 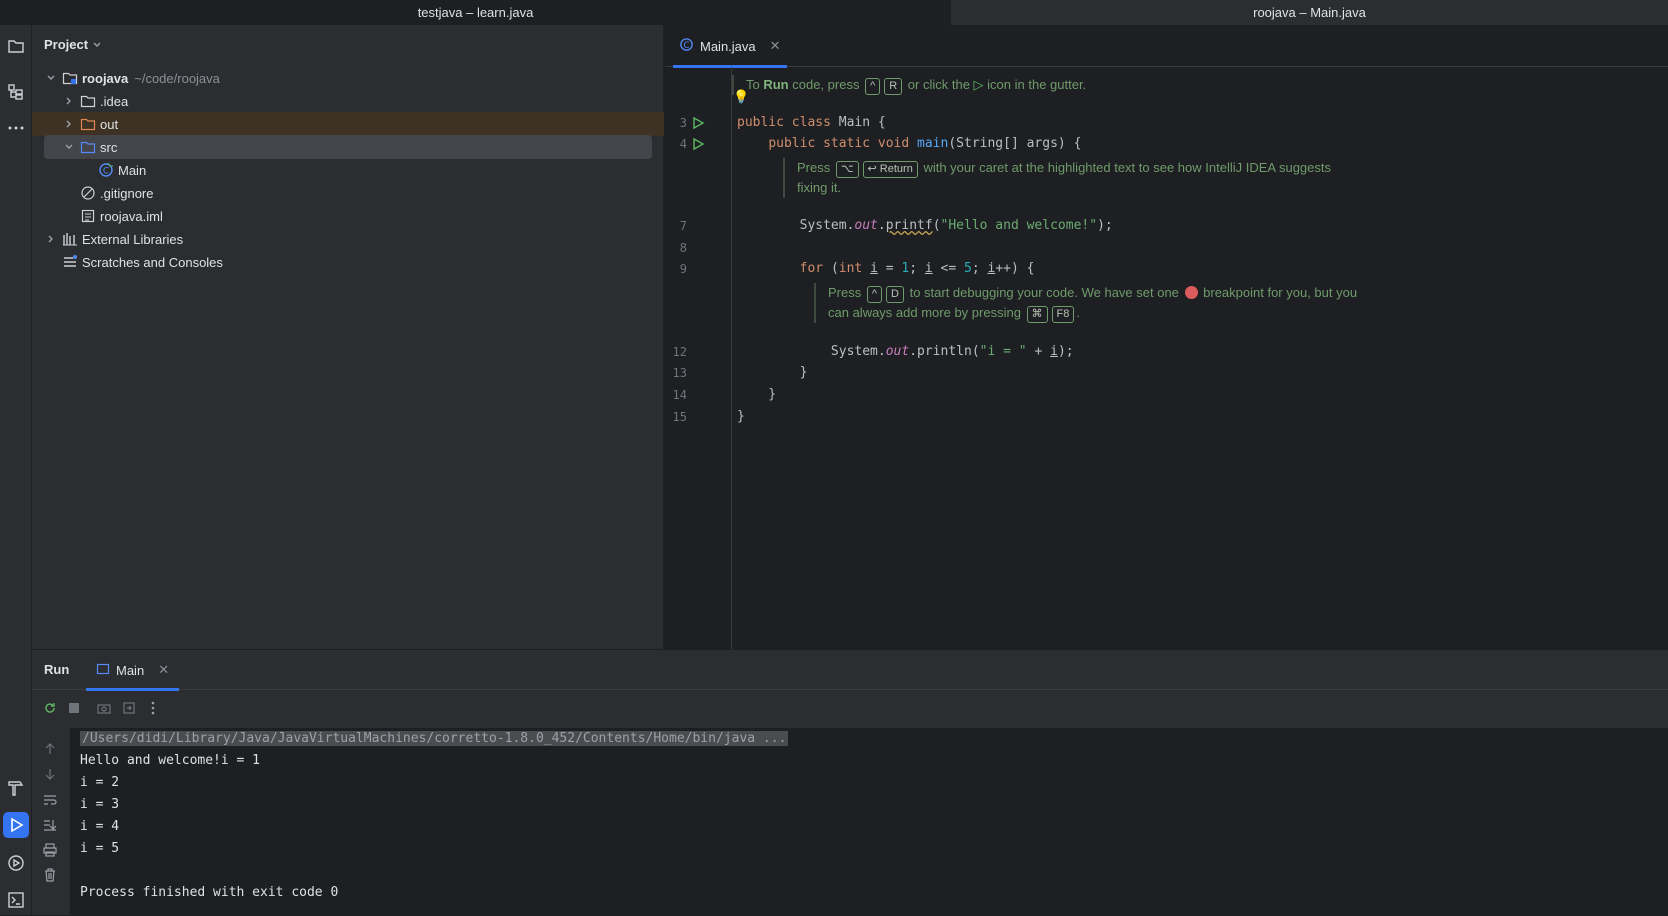 I want to click on console-line: i = 2, so click(x=100, y=782).